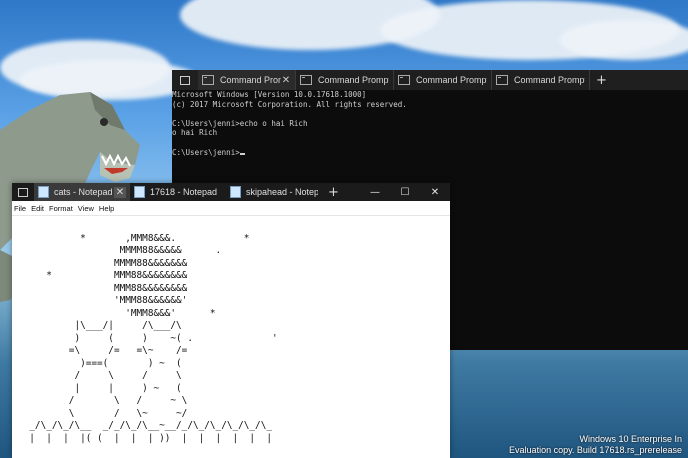 This screenshot has height=458, width=688. Describe the element at coordinates (185, 80) in the screenshot. I see `cmd-app-icon` at that location.